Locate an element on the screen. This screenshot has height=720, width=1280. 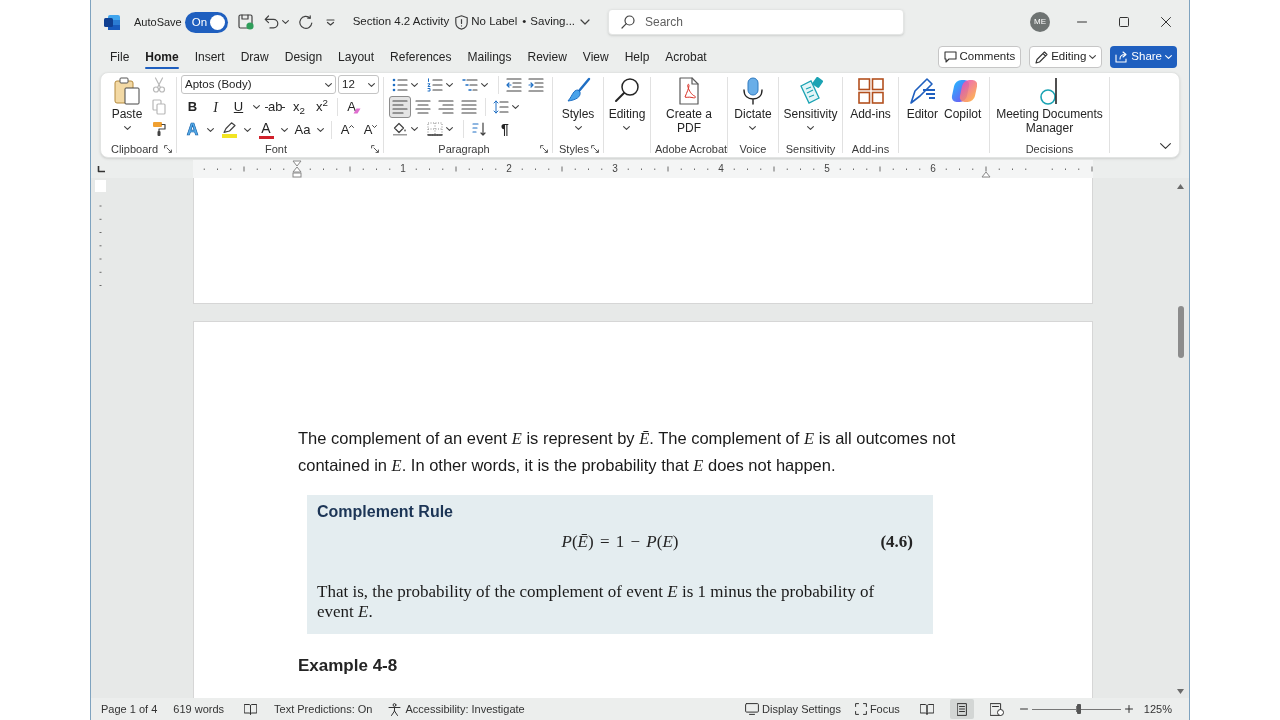
text-predictions-status: Text Predictions: On is located at coordinates (323, 709).